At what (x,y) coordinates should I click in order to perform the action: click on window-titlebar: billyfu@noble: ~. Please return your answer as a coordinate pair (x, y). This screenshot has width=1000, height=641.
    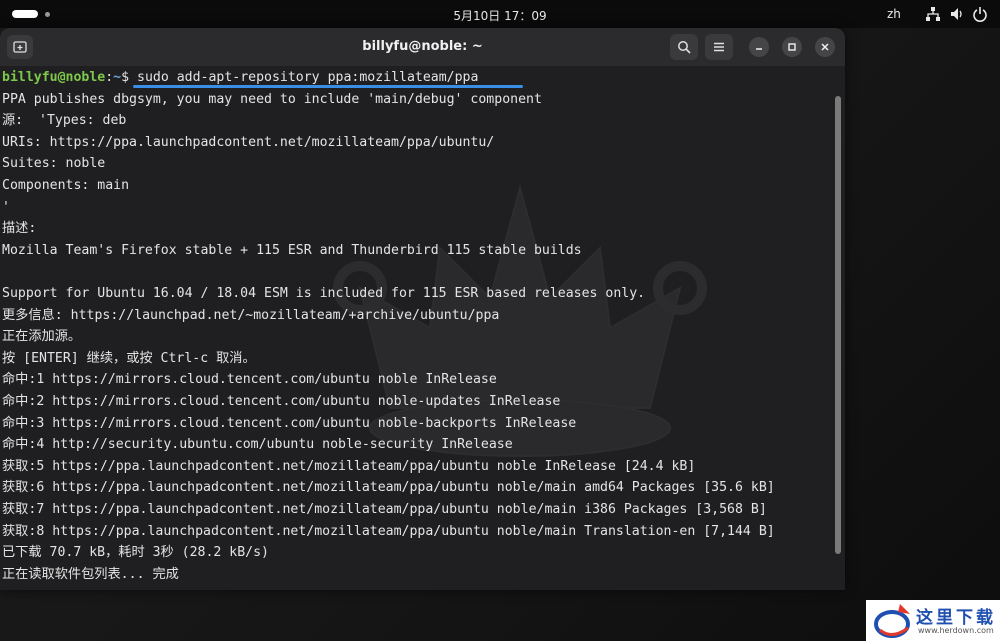
    Looking at the image, I should click on (422, 47).